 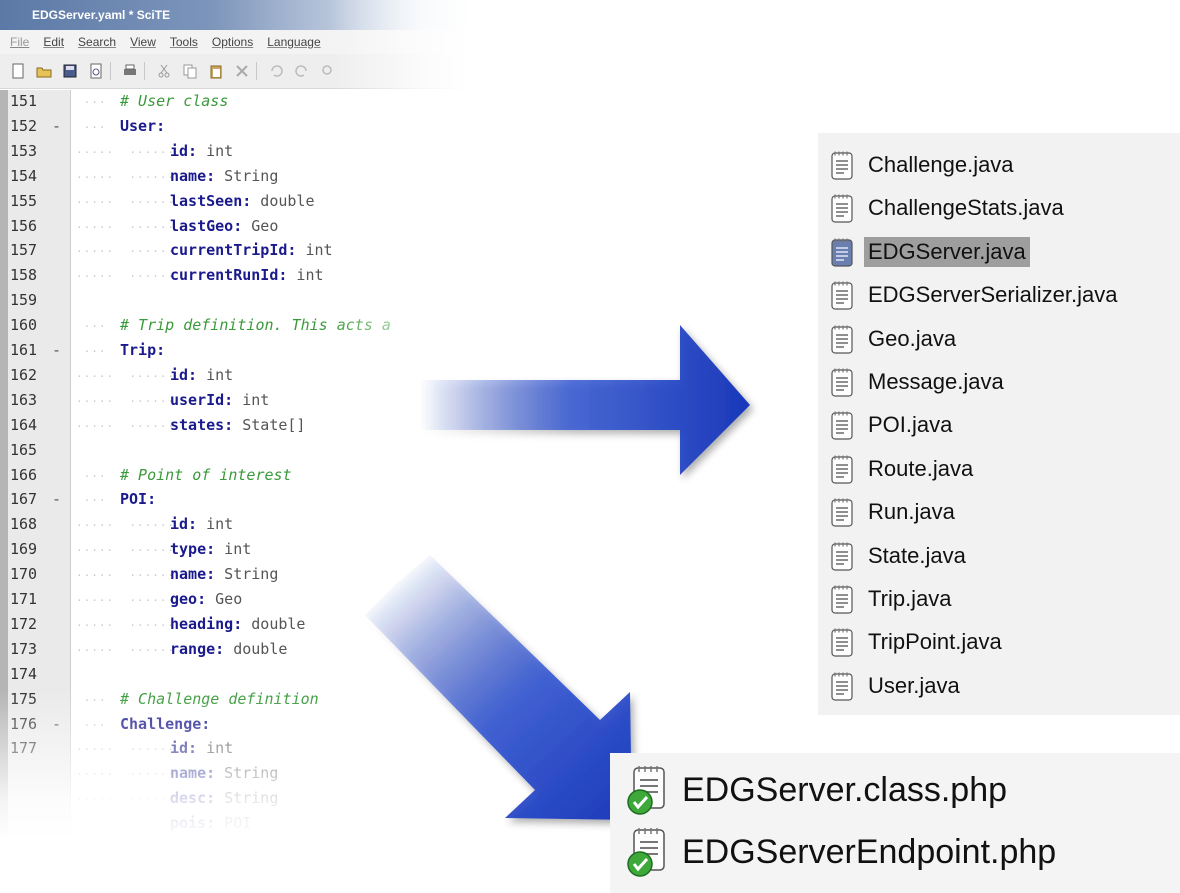 What do you see at coordinates (242, 71) in the screenshot?
I see `delete-icon` at bounding box center [242, 71].